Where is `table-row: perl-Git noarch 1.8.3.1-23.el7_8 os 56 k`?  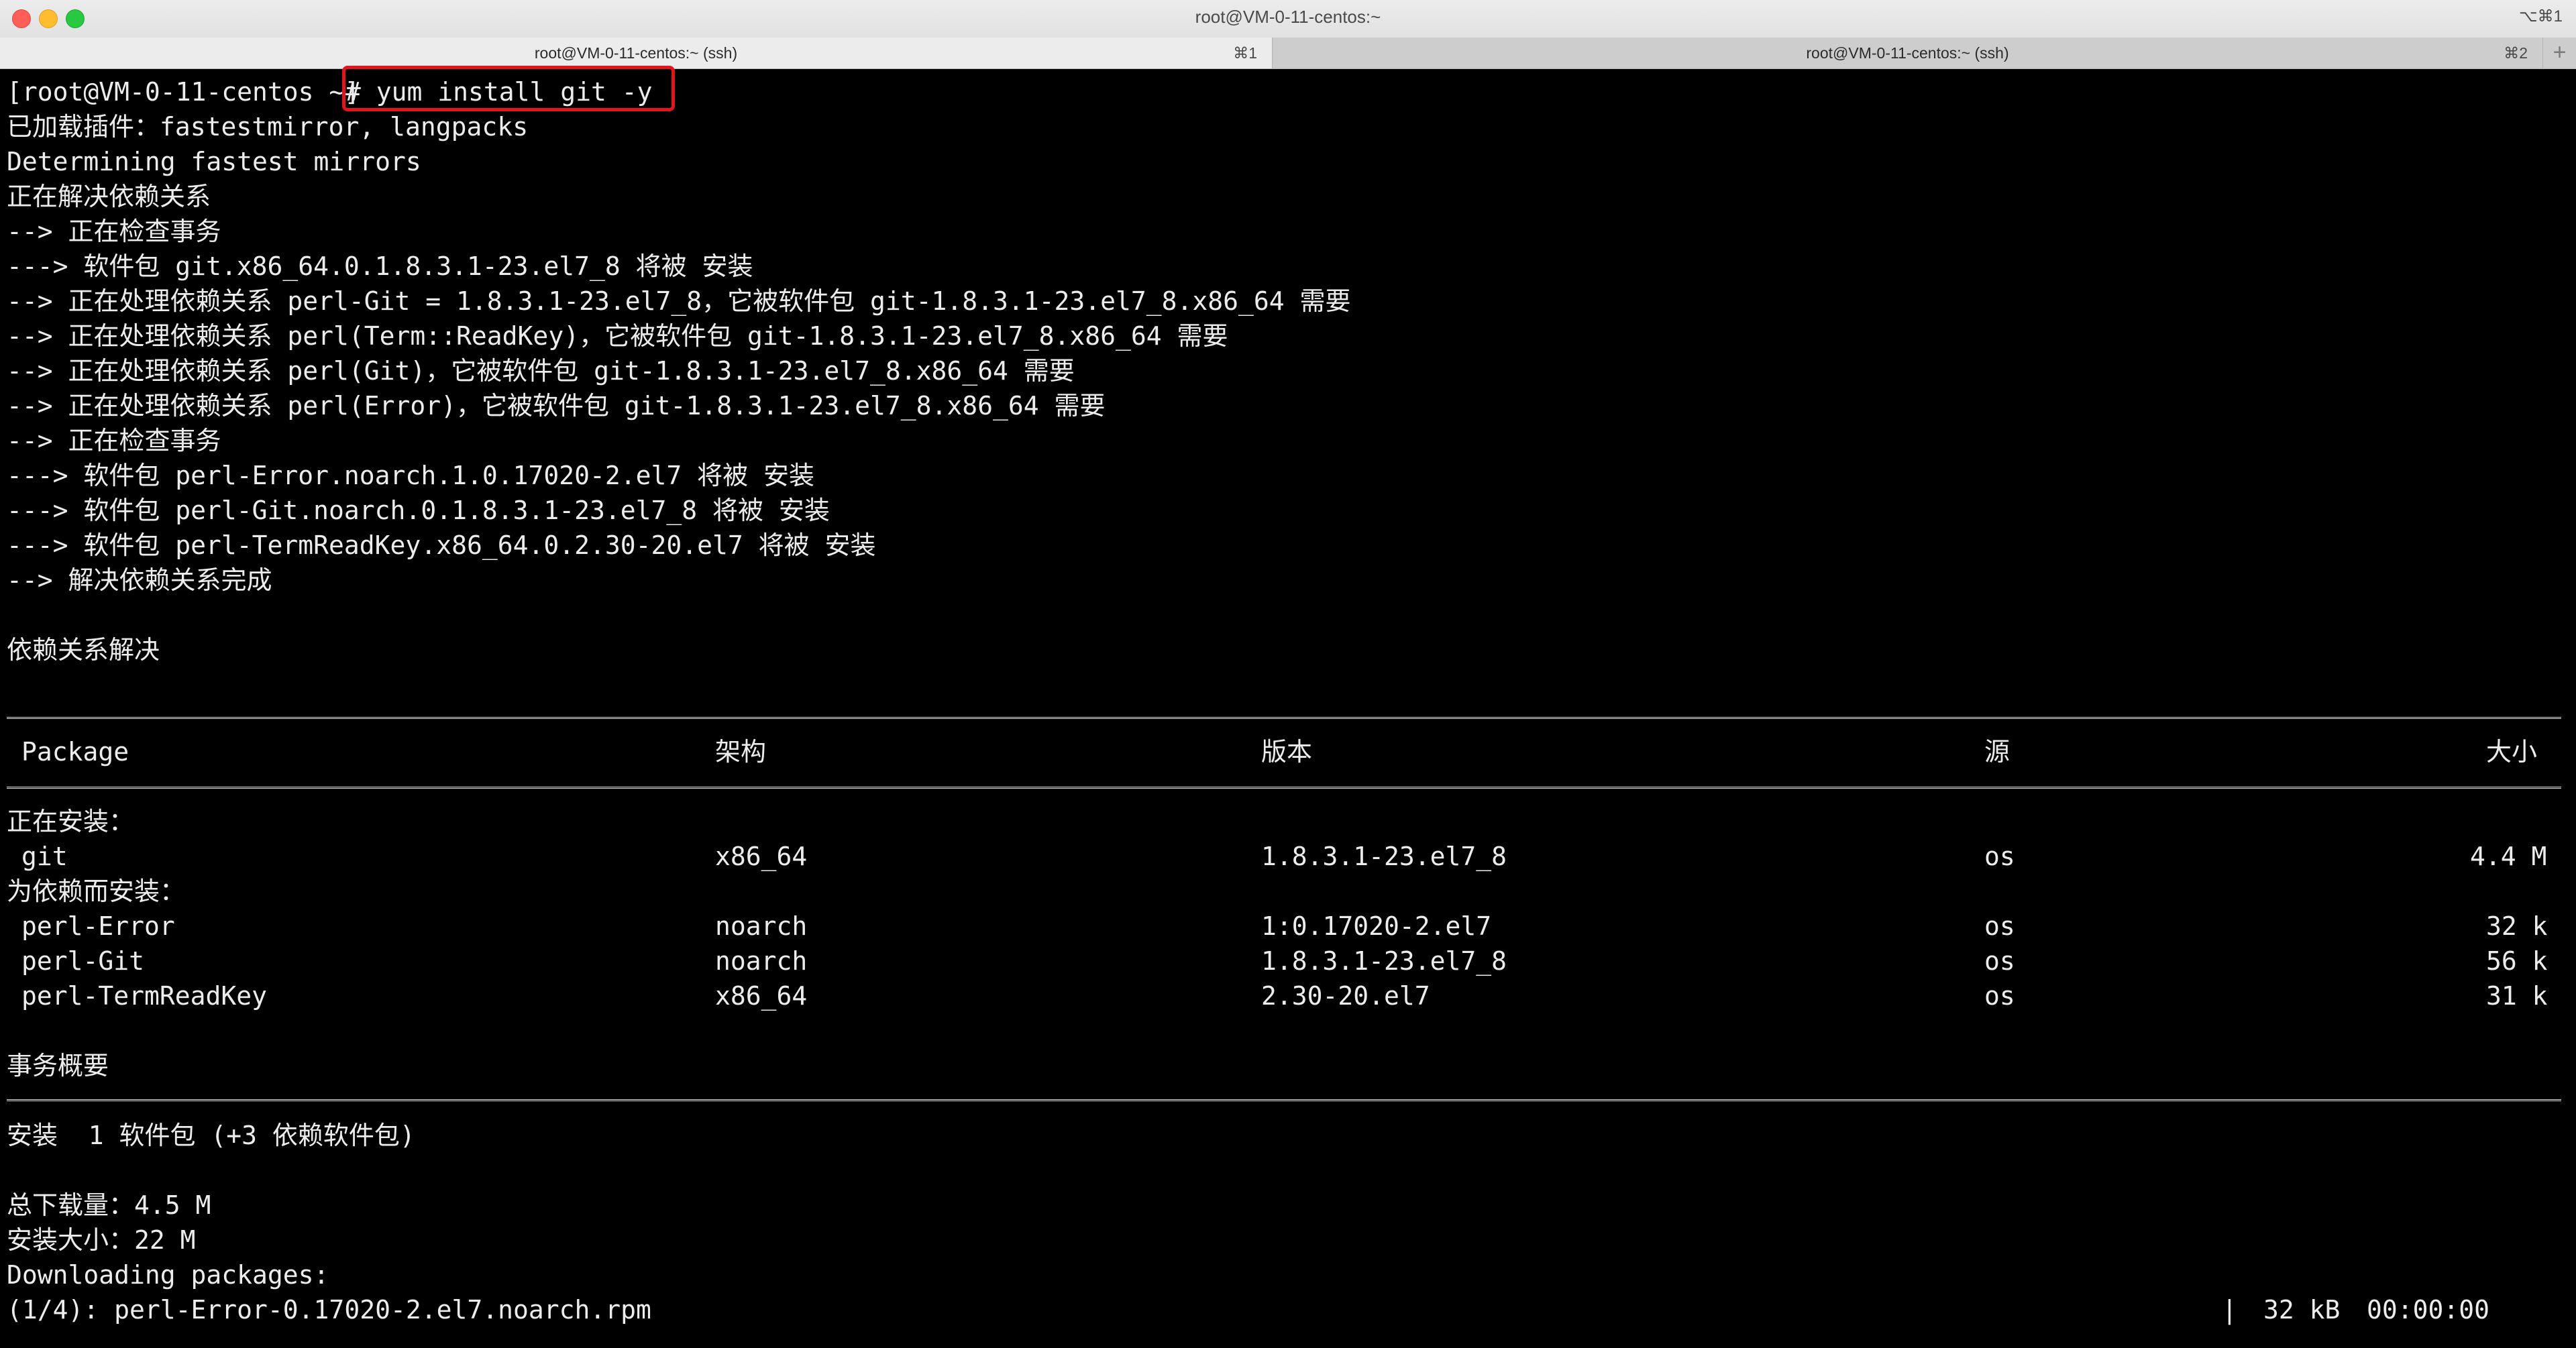 table-row: perl-Git noarch 1.8.3.1-23.el7_8 os 56 k is located at coordinates (1277, 961).